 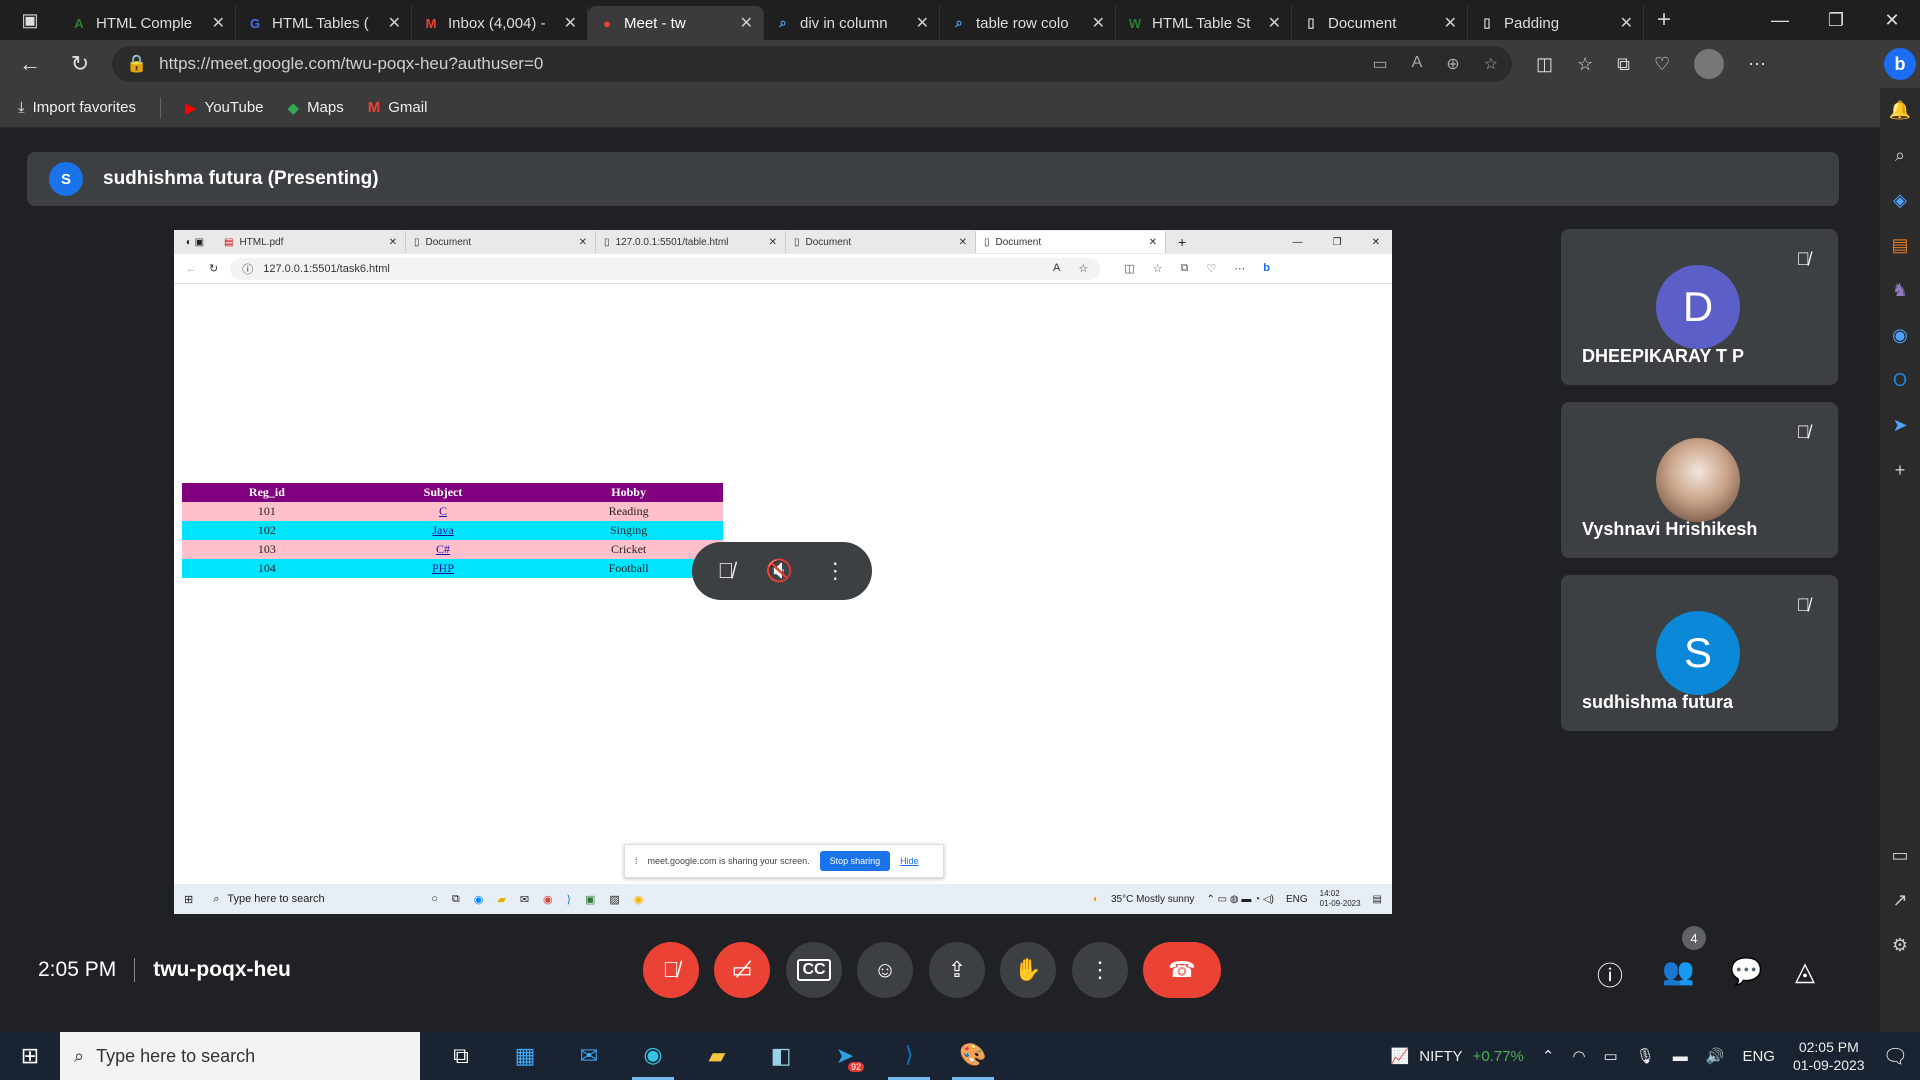 What do you see at coordinates (1709, 64) in the screenshot?
I see `profile-avatar` at bounding box center [1709, 64].